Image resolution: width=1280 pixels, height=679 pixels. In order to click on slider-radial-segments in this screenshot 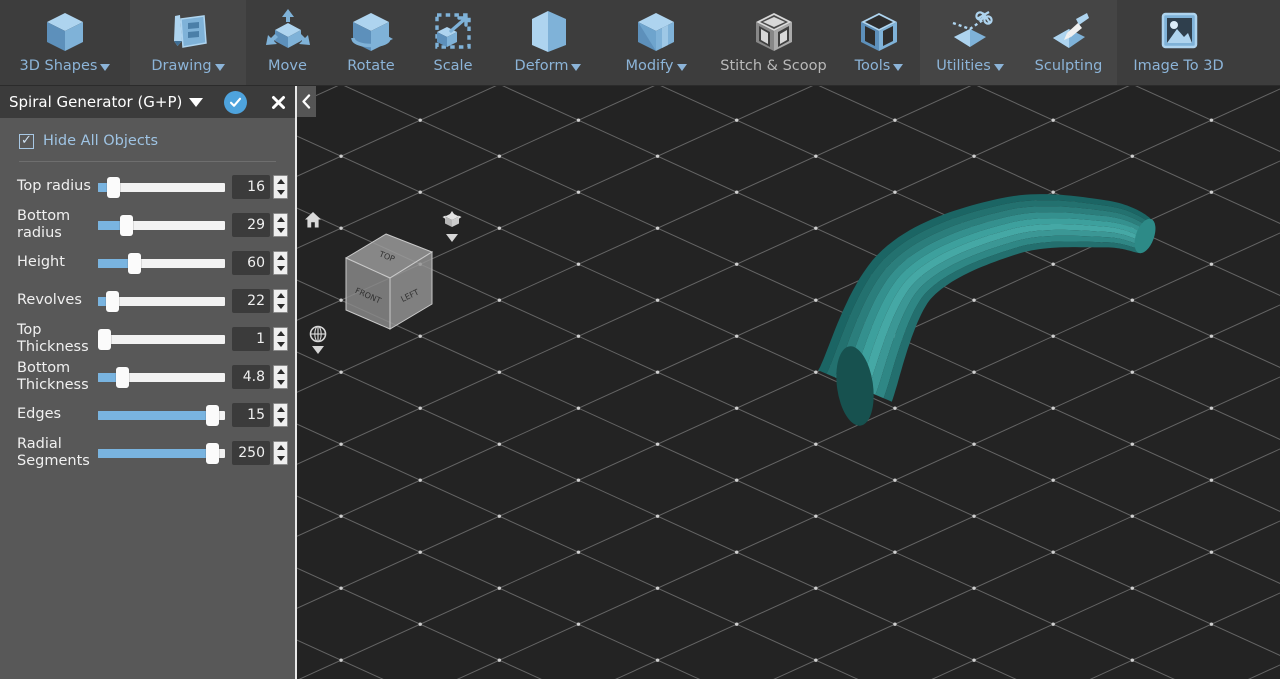, I will do `click(161, 453)`.